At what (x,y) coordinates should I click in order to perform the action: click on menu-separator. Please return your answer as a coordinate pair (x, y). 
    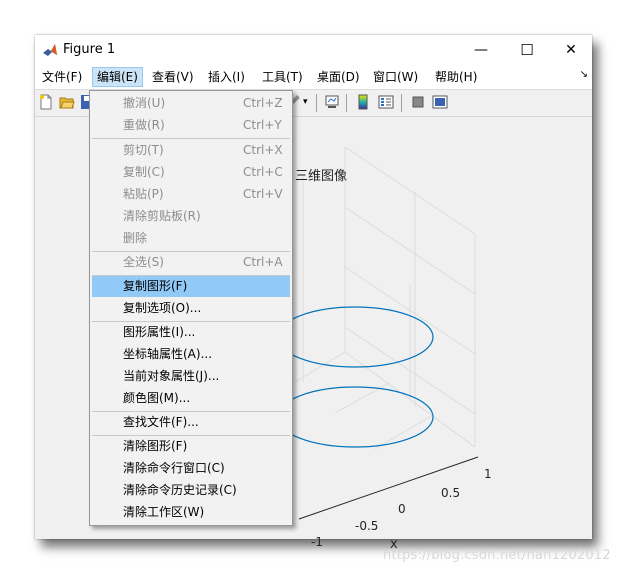
    Looking at the image, I should click on (191, 138).